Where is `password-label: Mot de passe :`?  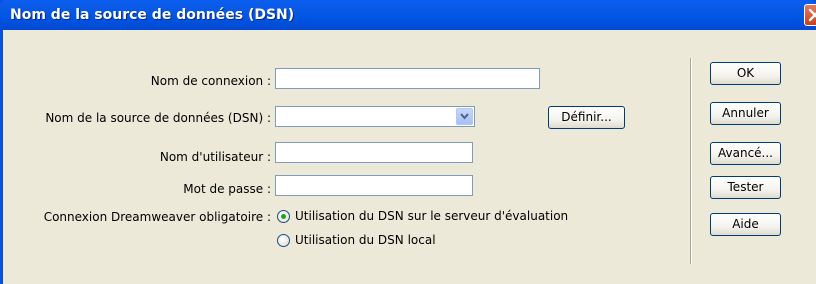 password-label: Mot de passe : is located at coordinates (227, 189).